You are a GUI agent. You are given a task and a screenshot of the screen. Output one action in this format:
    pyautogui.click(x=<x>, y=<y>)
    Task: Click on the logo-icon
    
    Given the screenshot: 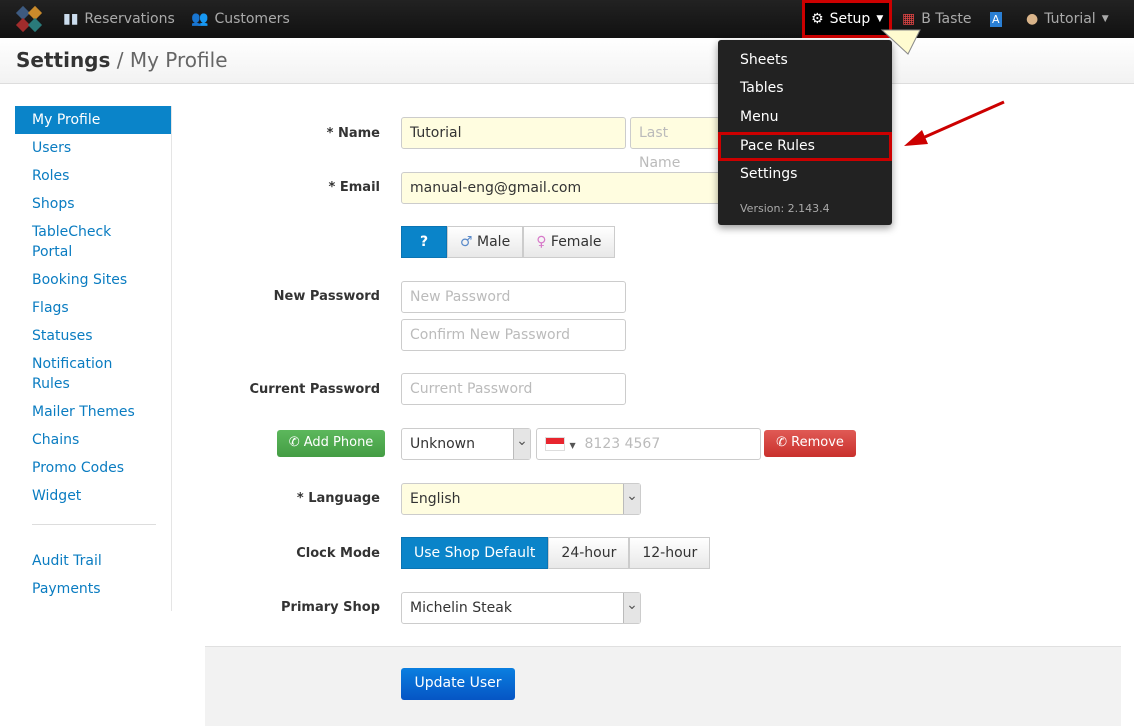 What is the action you would take?
    pyautogui.click(x=29, y=19)
    